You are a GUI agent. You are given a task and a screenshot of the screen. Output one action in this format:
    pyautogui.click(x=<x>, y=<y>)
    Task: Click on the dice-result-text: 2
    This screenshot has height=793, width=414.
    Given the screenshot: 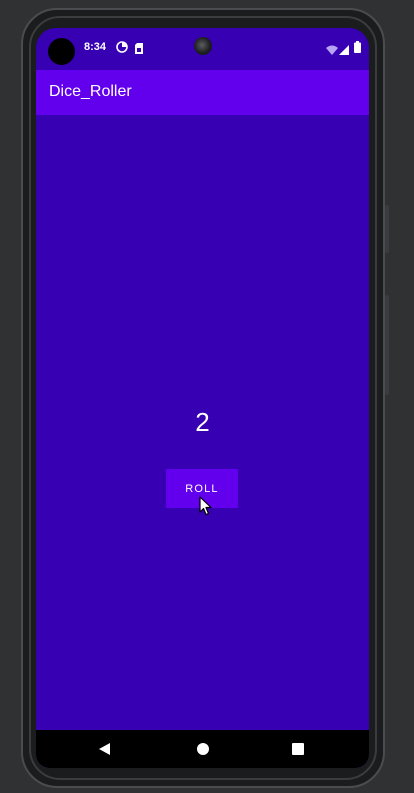 What is the action you would take?
    pyautogui.click(x=202, y=422)
    